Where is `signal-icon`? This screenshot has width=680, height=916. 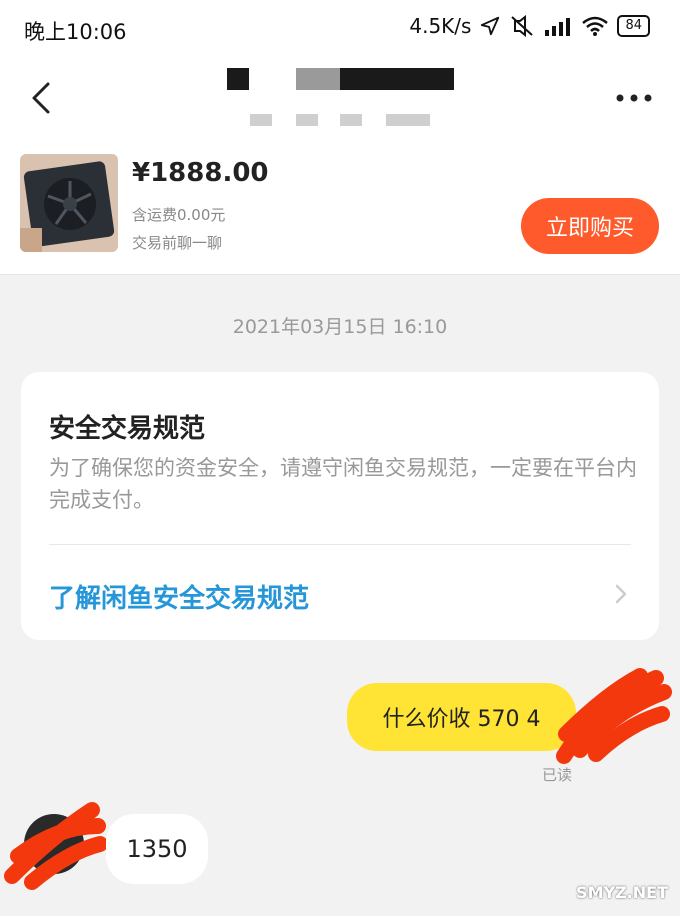 signal-icon is located at coordinates (558, 27).